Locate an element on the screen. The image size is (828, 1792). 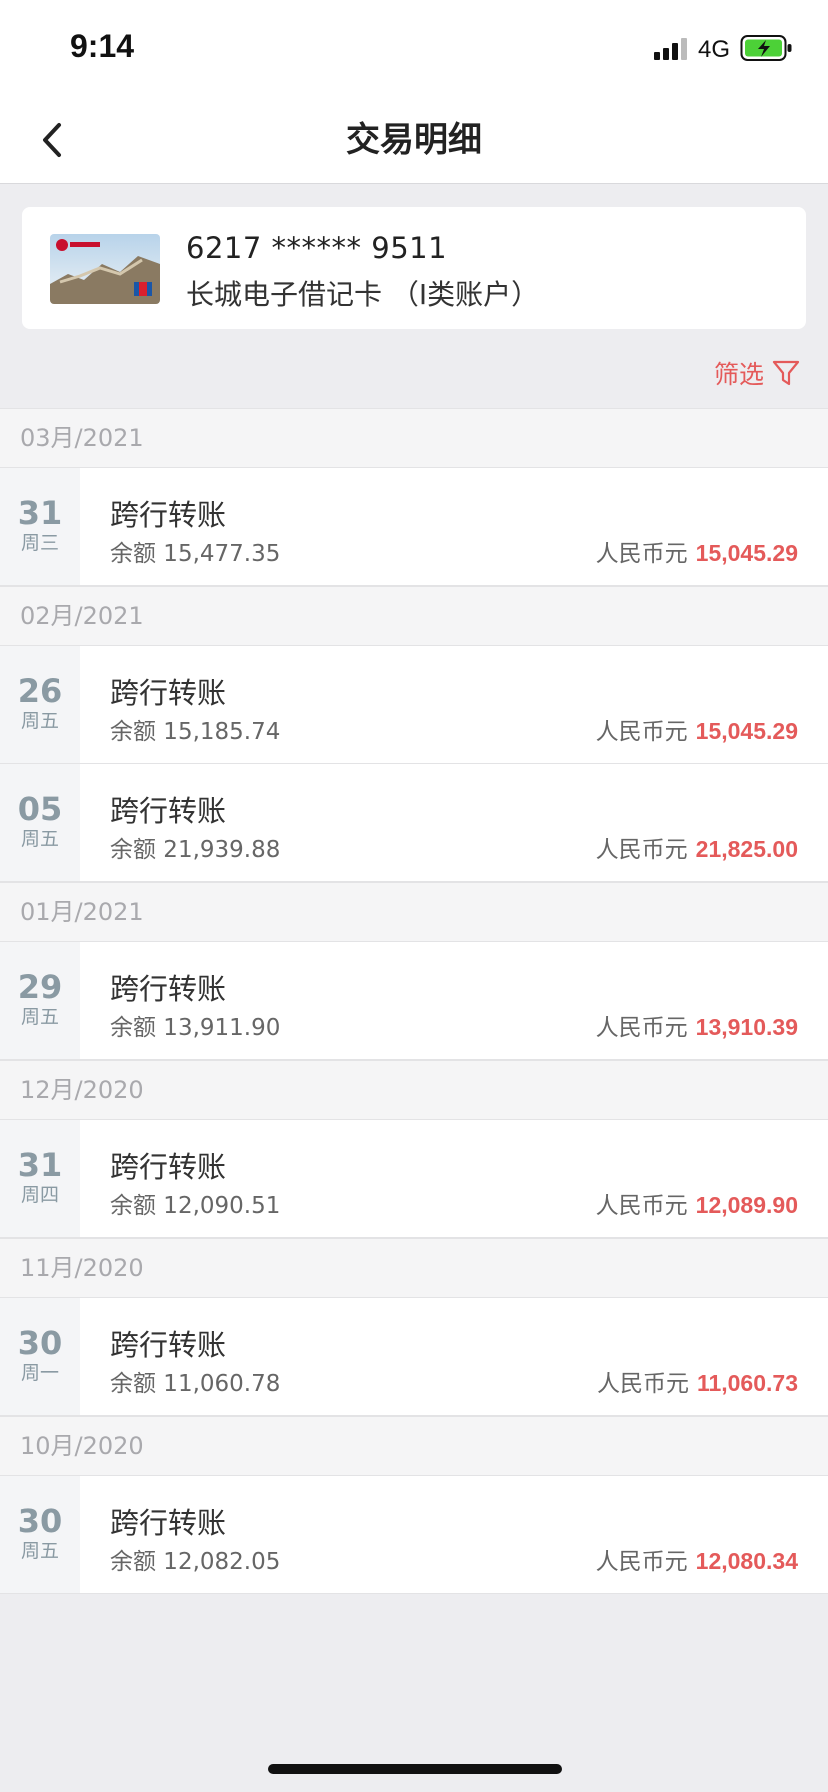
month-header: 03月/2021 is located at coordinates (414, 438).